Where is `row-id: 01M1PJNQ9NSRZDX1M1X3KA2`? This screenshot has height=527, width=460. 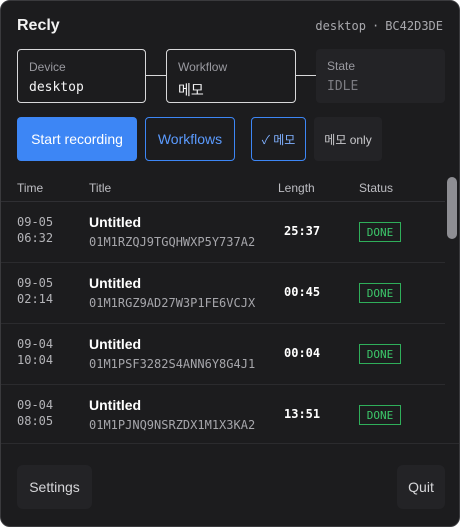 row-id: 01M1PJNQ9NSRZDX1M1X3KA2 is located at coordinates (172, 425).